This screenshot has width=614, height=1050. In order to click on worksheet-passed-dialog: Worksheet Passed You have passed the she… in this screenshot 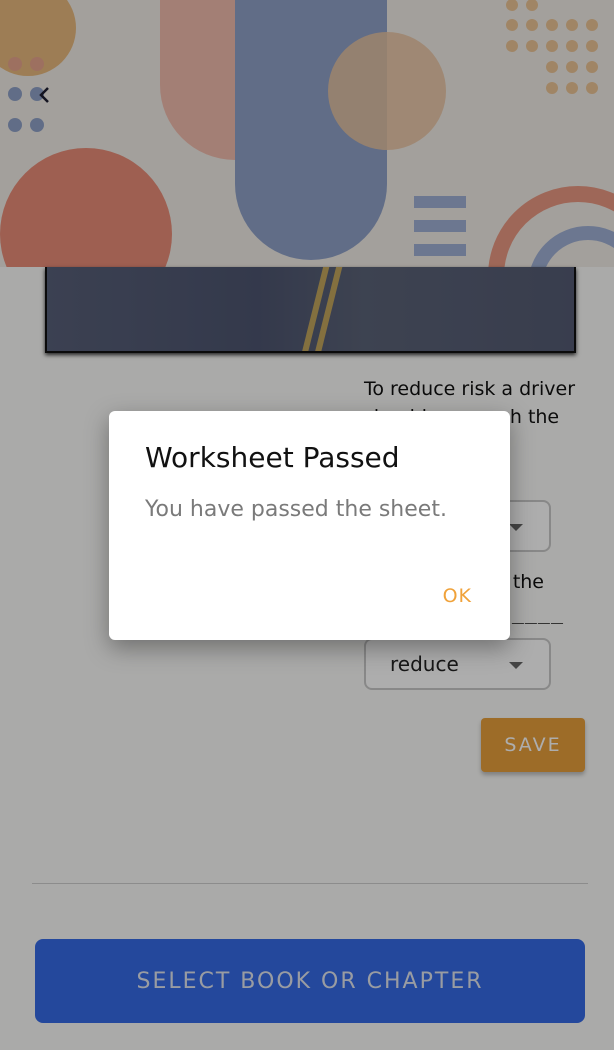, I will do `click(309, 525)`.